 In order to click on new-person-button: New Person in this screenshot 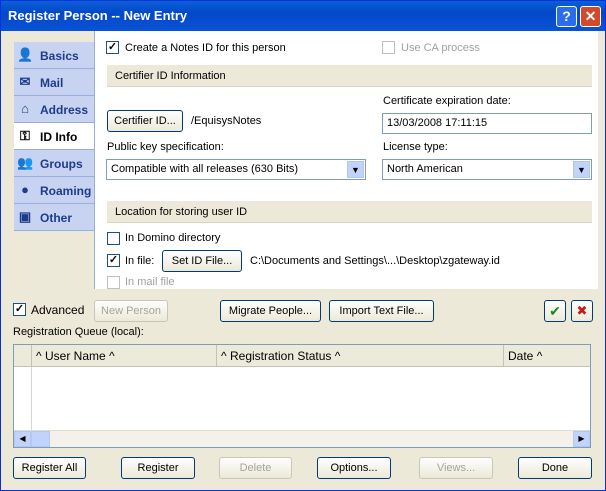, I will do `click(131, 311)`.